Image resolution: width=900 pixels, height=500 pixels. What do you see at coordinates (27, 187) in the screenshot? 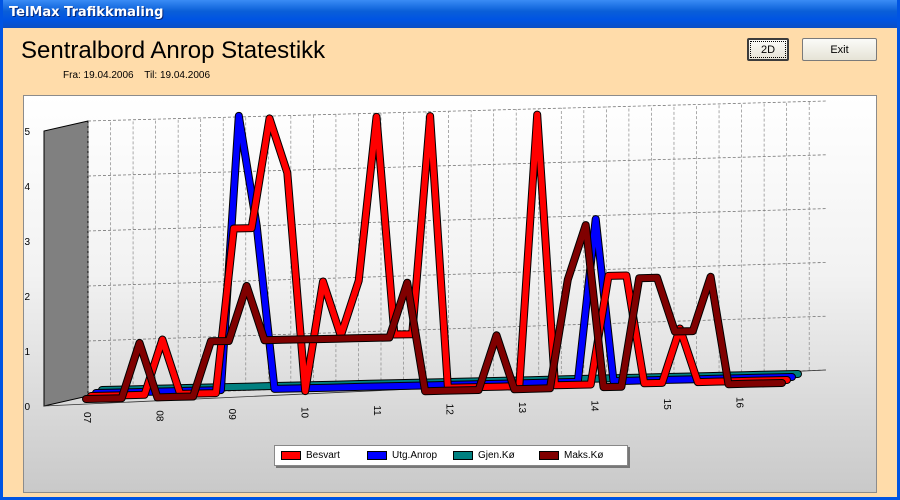
I see `y-tick-label: 4` at bounding box center [27, 187].